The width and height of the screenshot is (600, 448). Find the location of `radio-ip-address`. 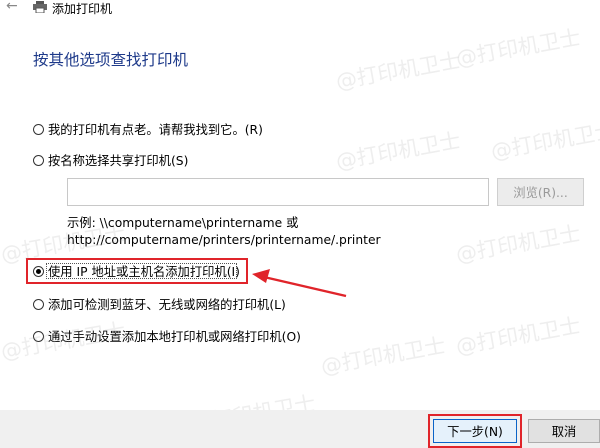

radio-ip-address is located at coordinates (38, 271).